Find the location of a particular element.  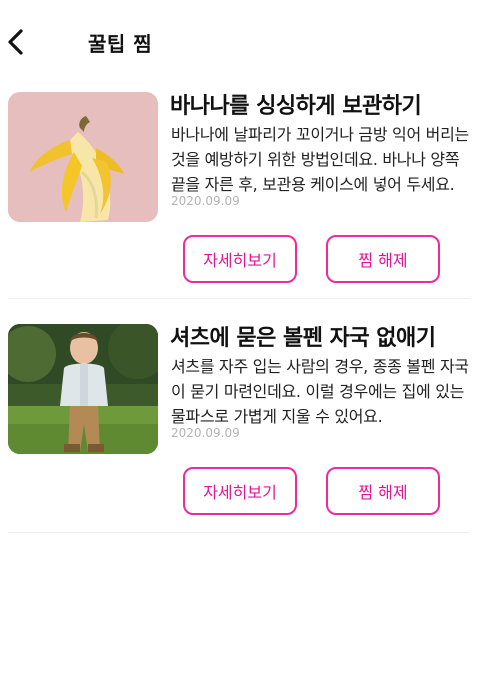

page-title: 꿀팁 찜 is located at coordinates (120, 44).